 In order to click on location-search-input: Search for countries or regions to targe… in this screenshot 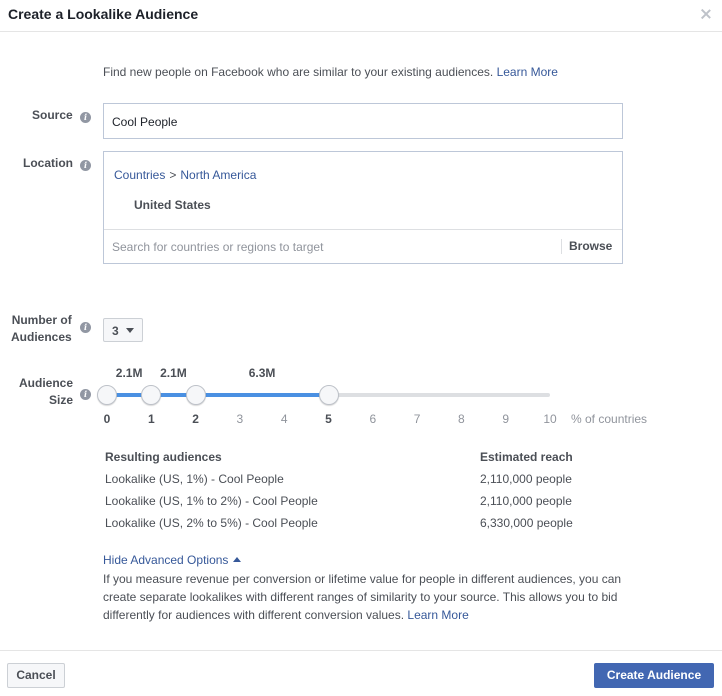, I will do `click(217, 247)`.